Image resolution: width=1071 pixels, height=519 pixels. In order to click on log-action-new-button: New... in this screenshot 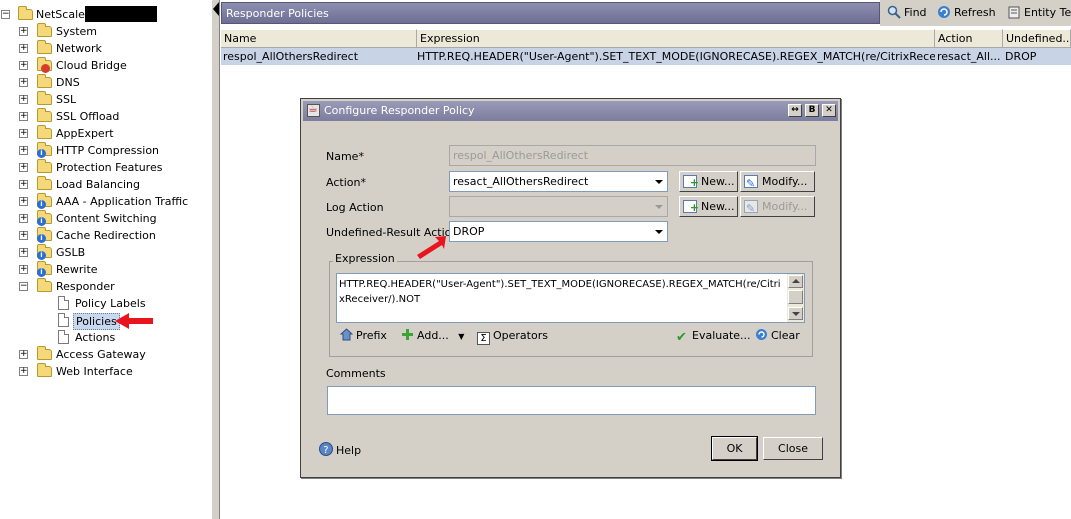, I will do `click(708, 206)`.